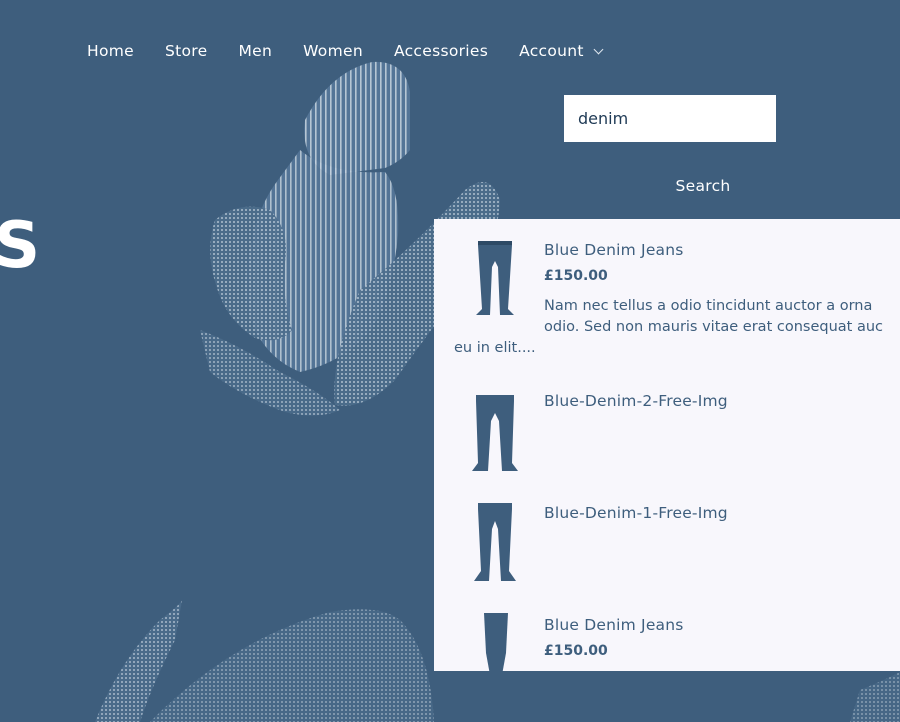 This screenshot has height=722, width=900. I want to click on nav-item-men: Men, so click(255, 51).